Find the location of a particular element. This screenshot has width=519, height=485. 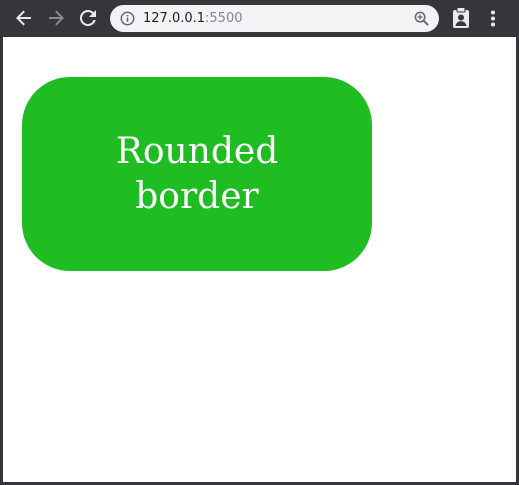

arrow-left-icon is located at coordinates (23, 18).